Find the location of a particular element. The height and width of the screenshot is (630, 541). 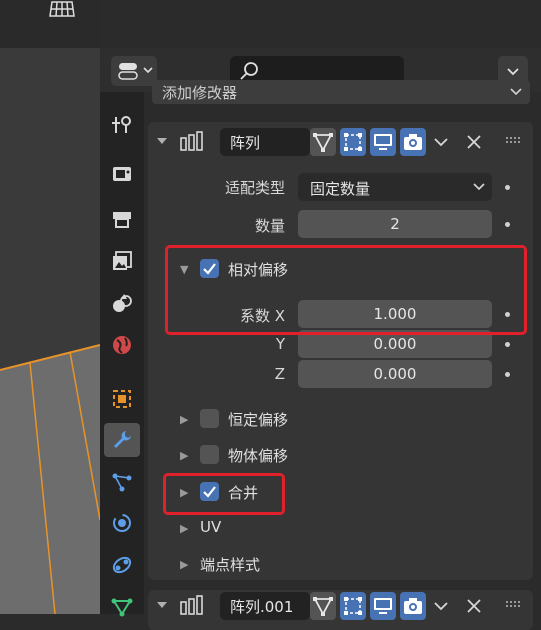

editor-type-button is located at coordinates (134, 71).